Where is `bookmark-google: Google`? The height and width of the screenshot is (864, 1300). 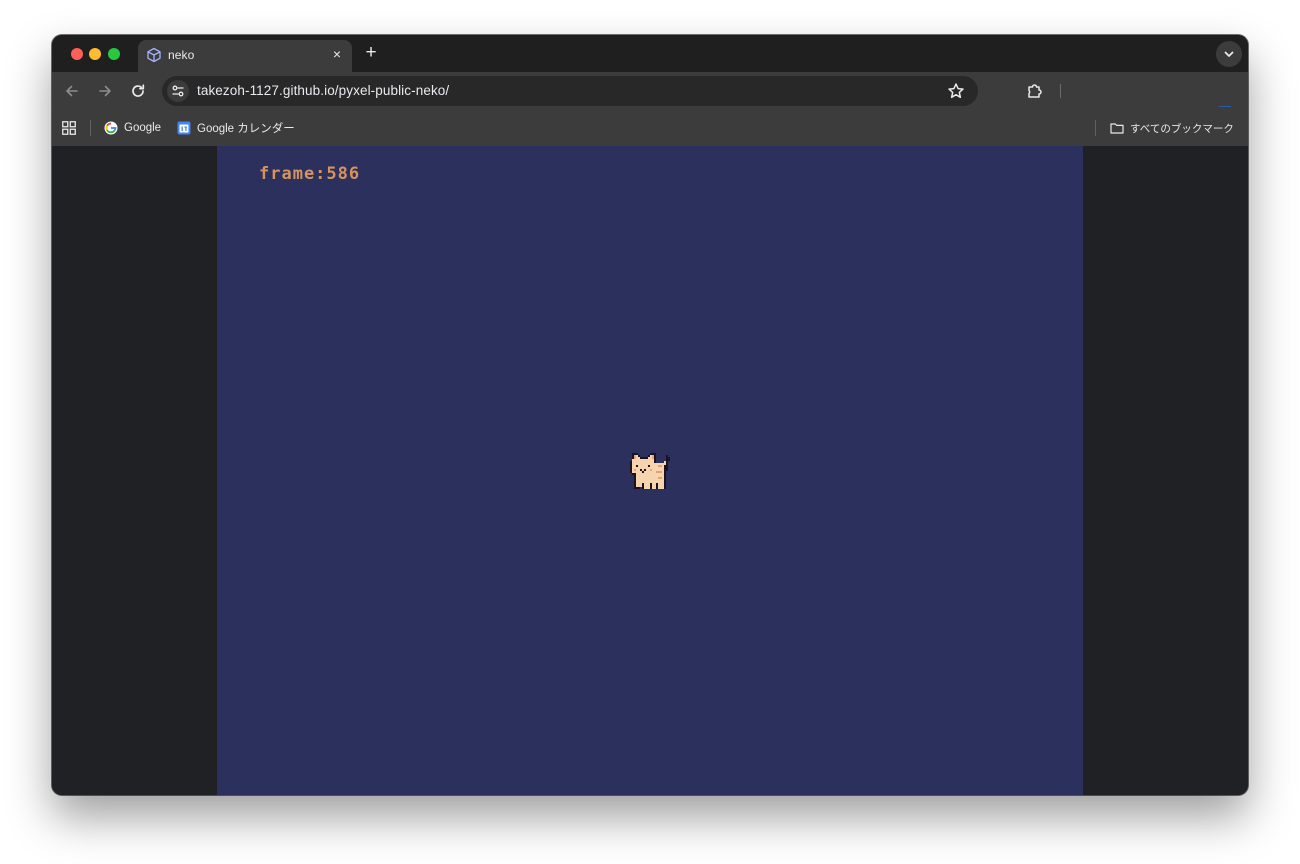 bookmark-google: Google is located at coordinates (132, 128).